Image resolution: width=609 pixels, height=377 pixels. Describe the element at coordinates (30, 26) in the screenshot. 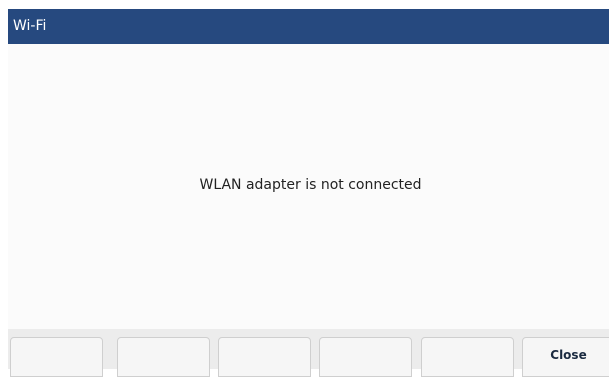

I see `page-title: Wi-Fi` at that location.